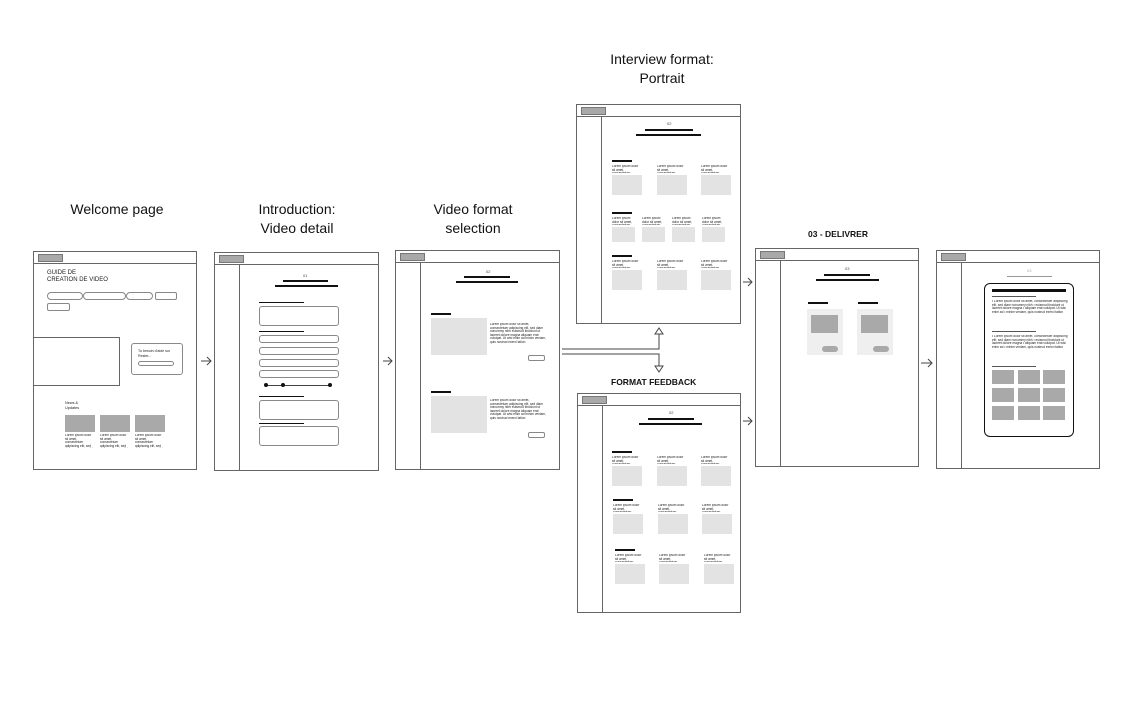 This screenshot has height=719, width=1135. I want to click on connector-format-feedback, so click(611, 361).